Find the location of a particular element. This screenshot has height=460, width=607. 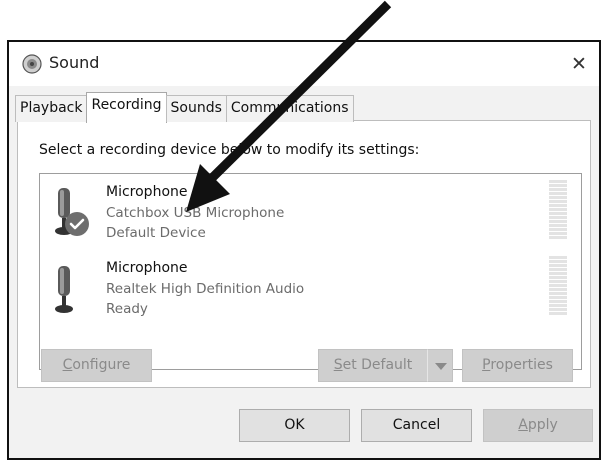

properties-button: Properties is located at coordinates (517, 365).